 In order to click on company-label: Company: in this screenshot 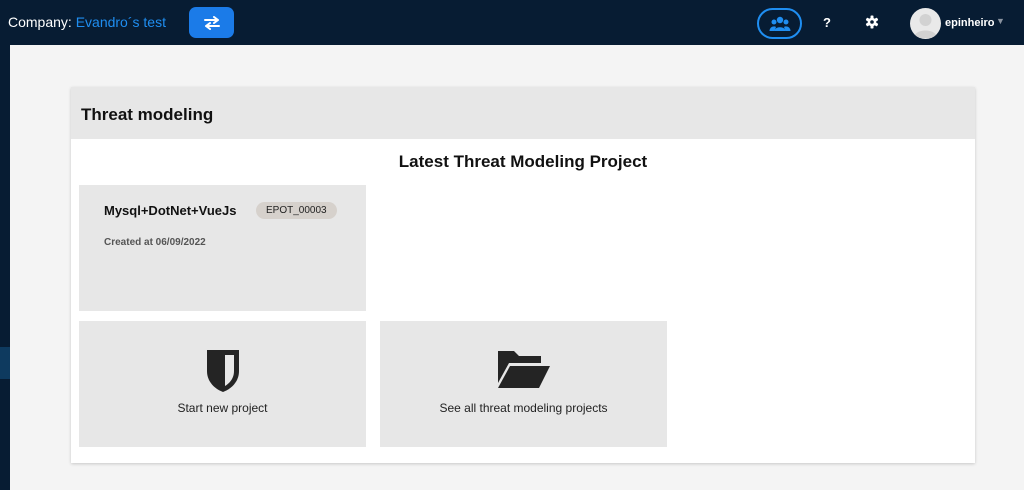, I will do `click(40, 22)`.